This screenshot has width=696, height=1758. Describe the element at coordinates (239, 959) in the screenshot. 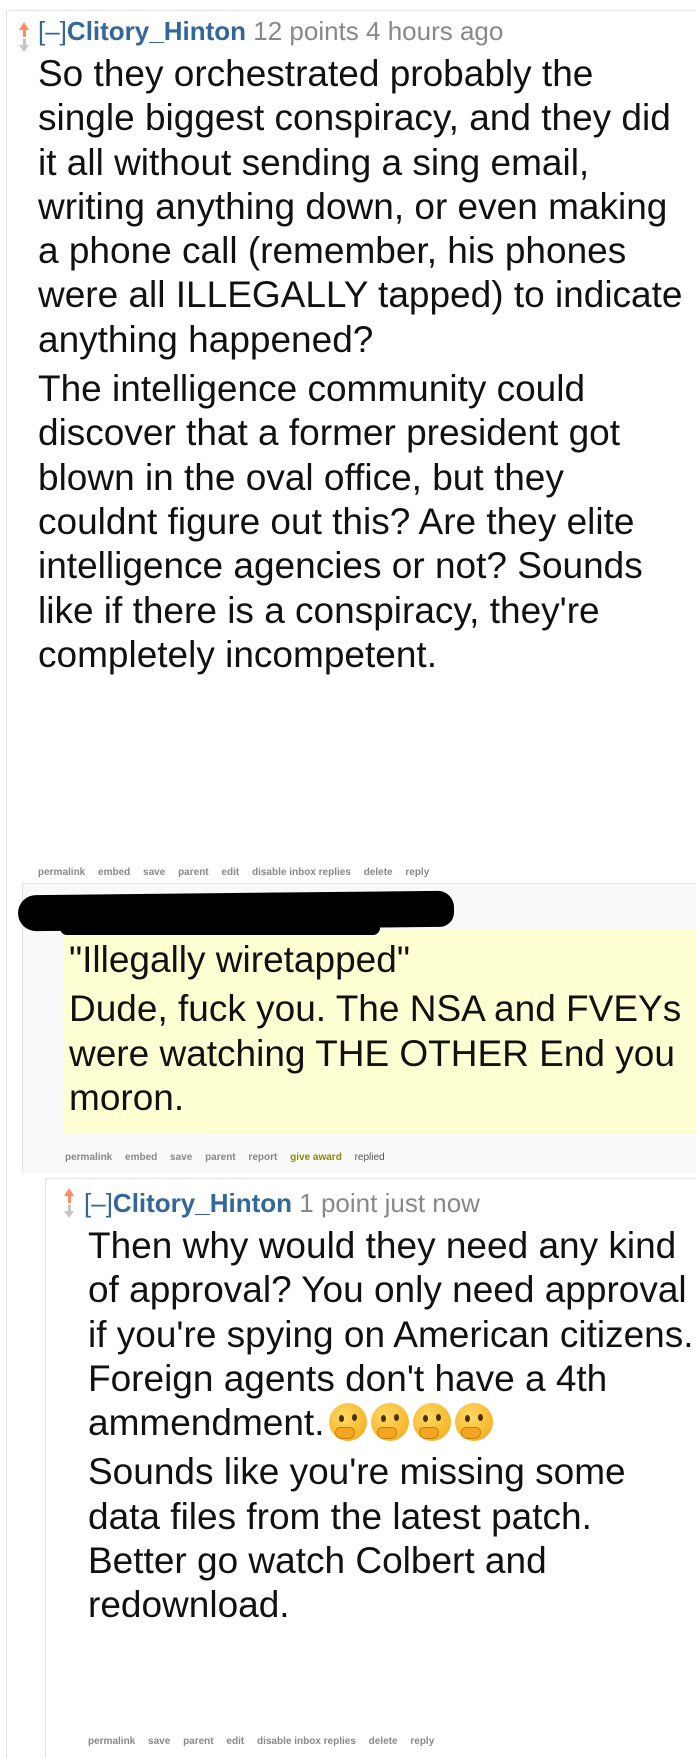

I see `comment-paragraph: "Illegally wiretapped"` at that location.